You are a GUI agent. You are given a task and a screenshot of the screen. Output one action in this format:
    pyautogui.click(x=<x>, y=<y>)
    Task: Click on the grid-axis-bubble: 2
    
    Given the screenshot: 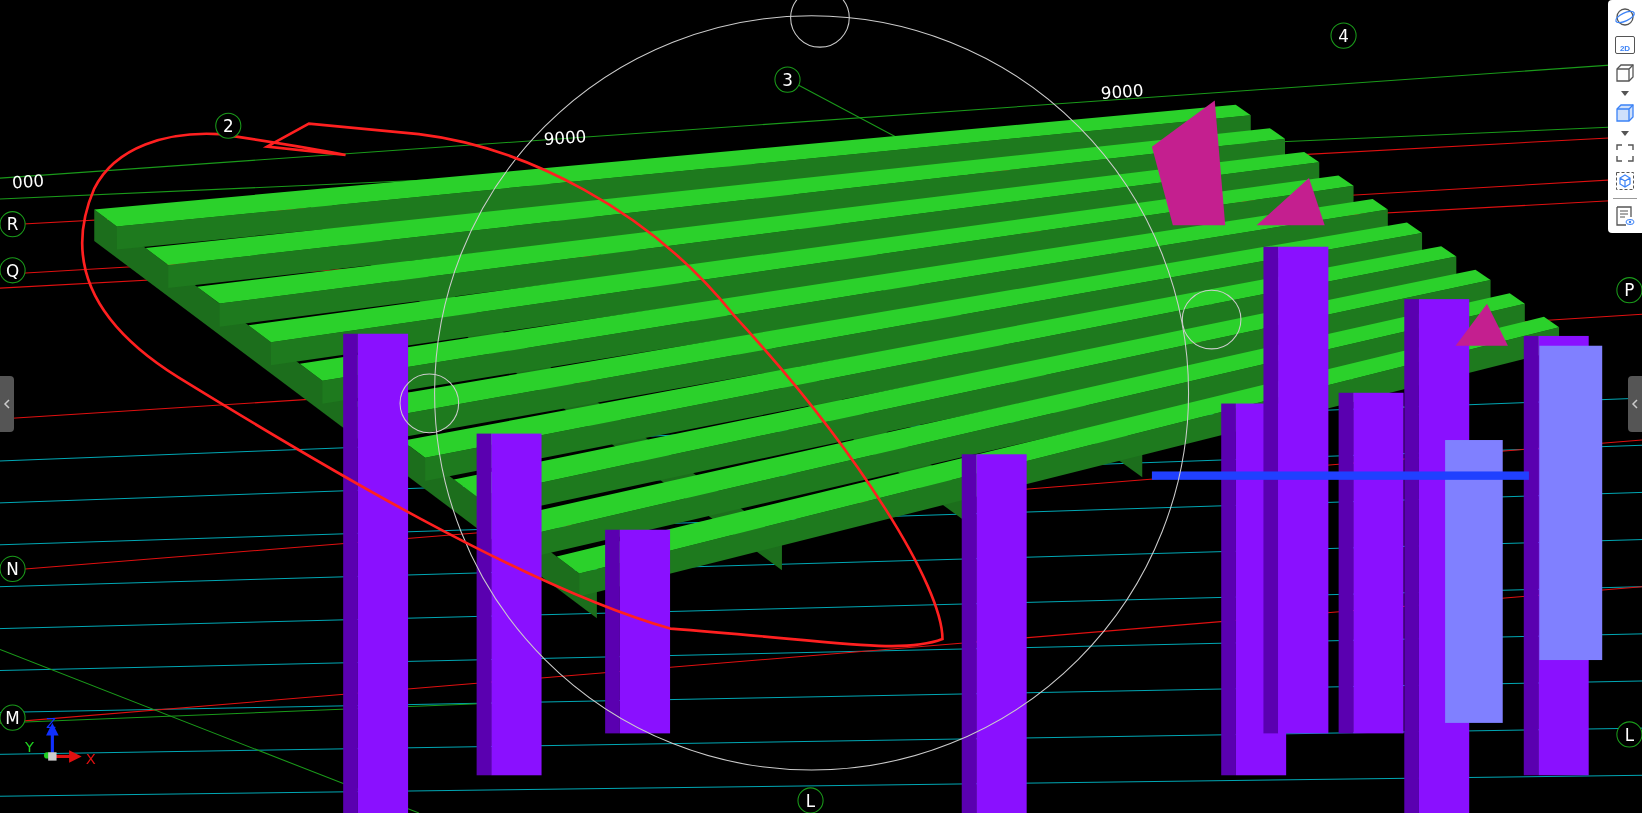 What is the action you would take?
    pyautogui.click(x=228, y=125)
    